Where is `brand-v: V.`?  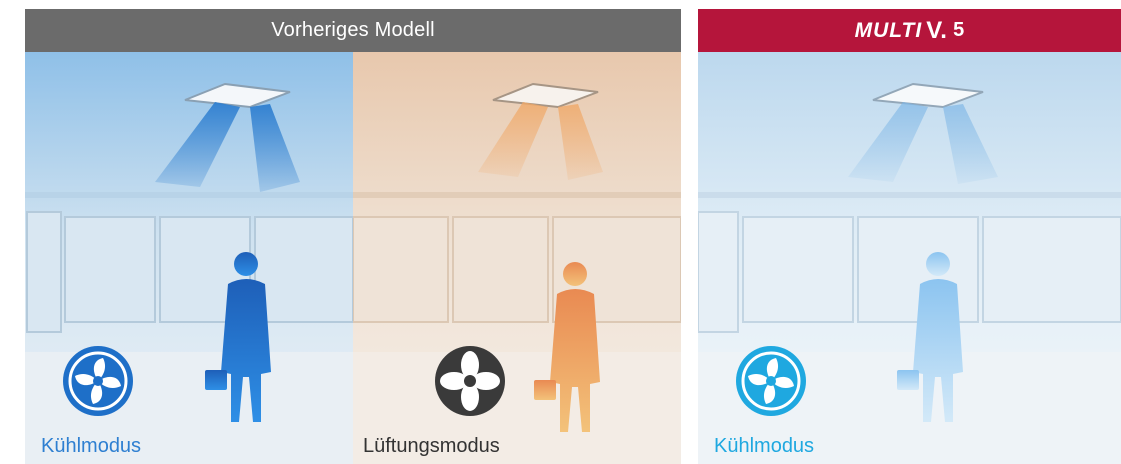
brand-v: V. is located at coordinates (937, 30).